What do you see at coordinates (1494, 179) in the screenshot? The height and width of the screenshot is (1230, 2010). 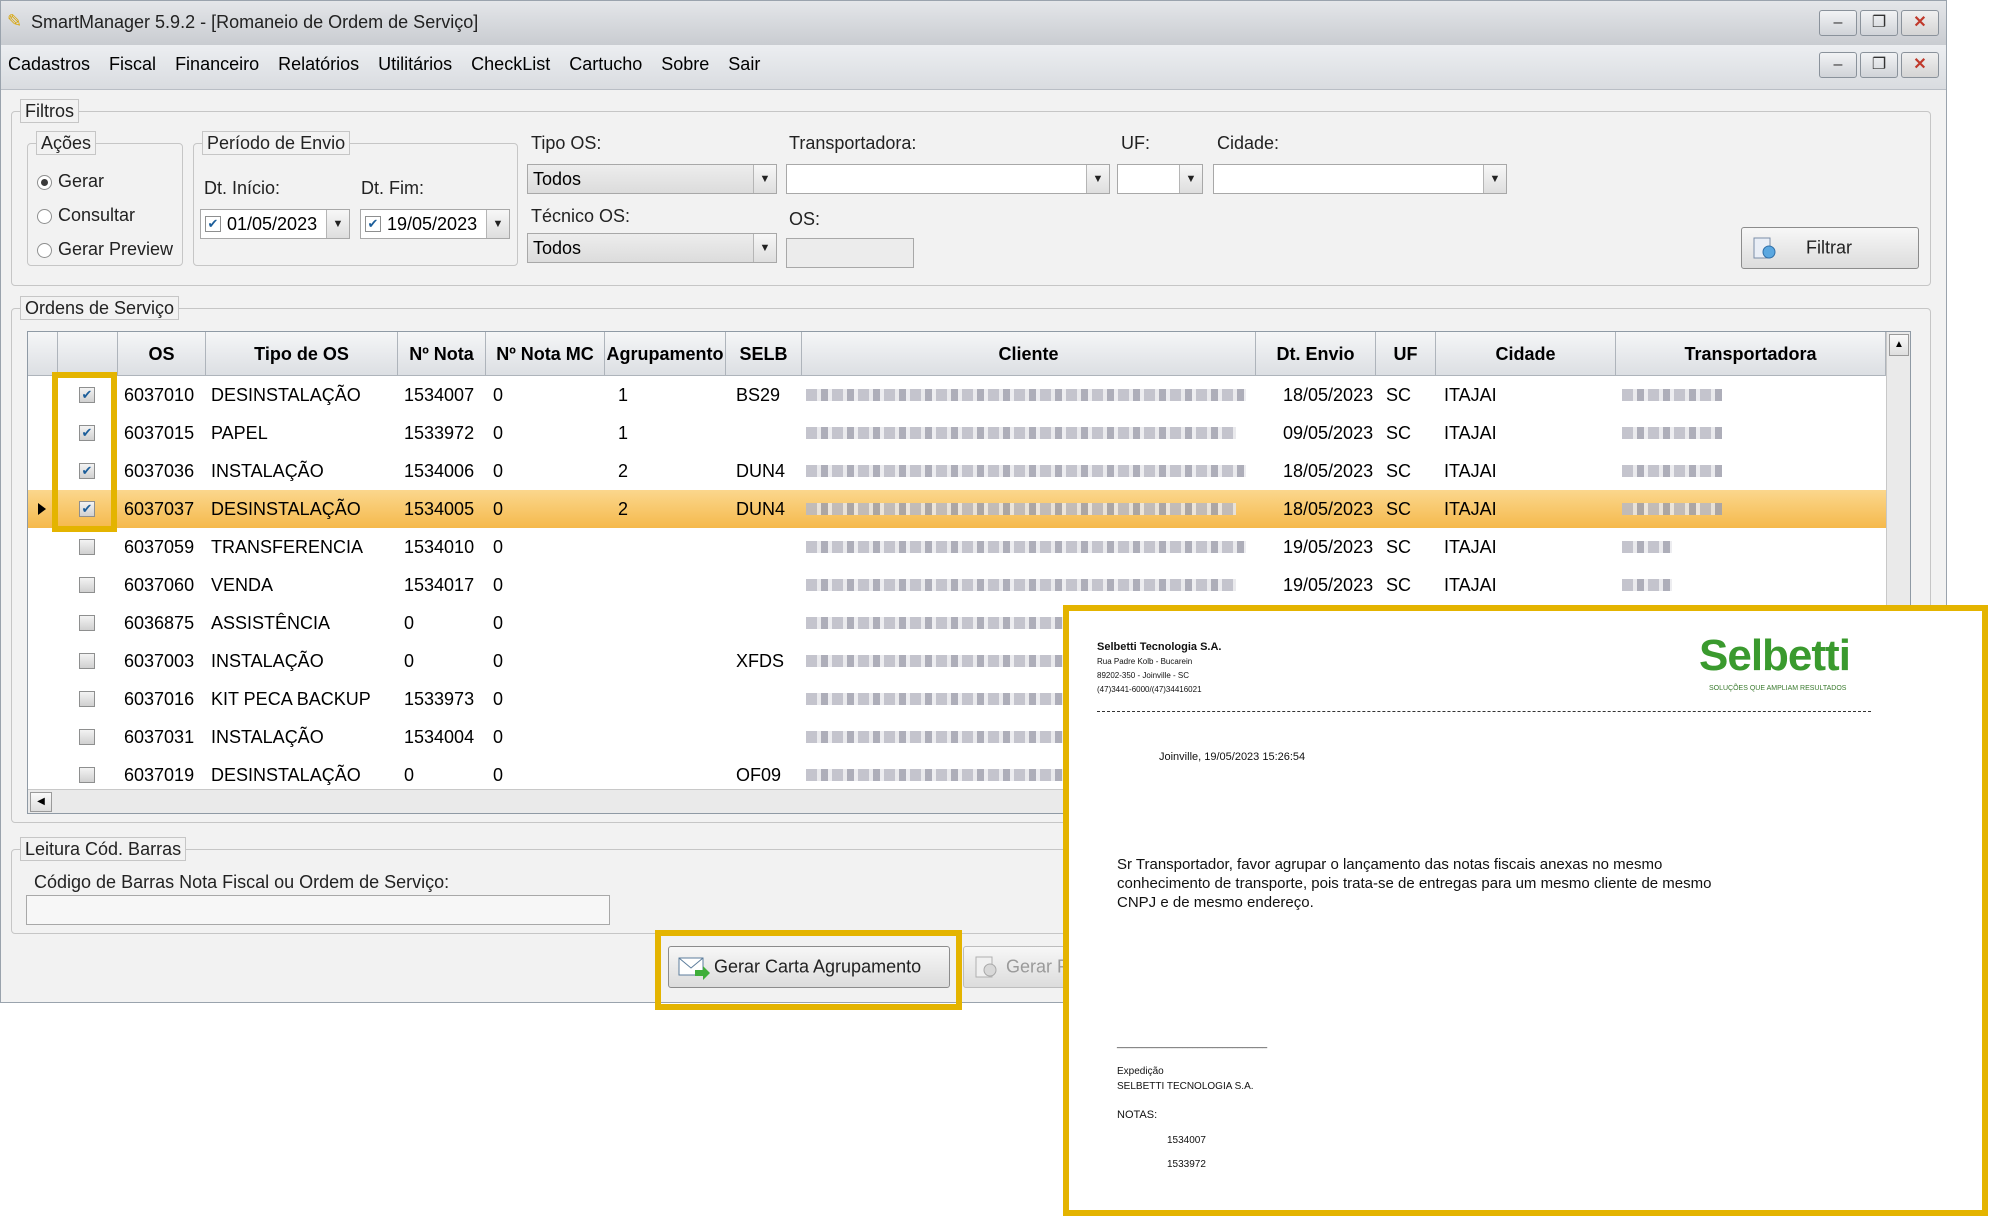 I see `cidade-dropdown-icon: ▼` at bounding box center [1494, 179].